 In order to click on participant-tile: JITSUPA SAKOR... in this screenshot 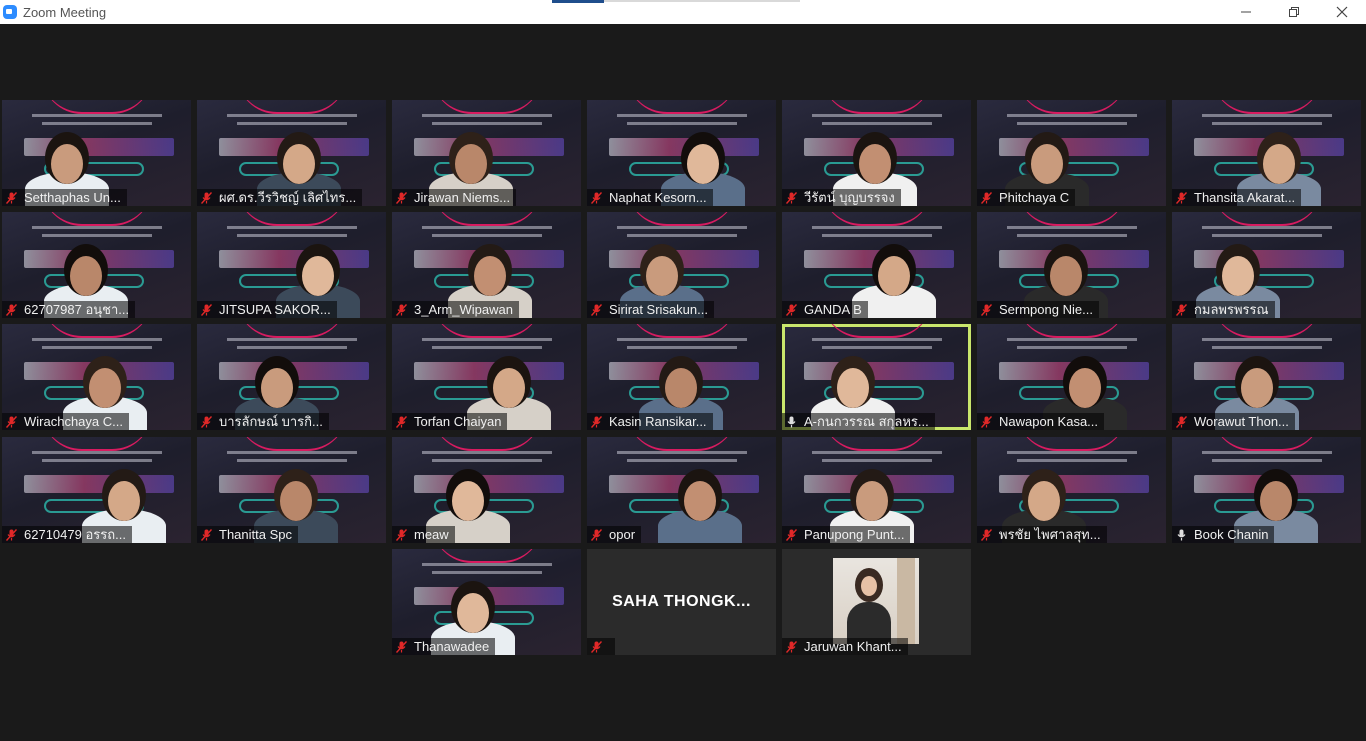, I will do `click(291, 265)`.